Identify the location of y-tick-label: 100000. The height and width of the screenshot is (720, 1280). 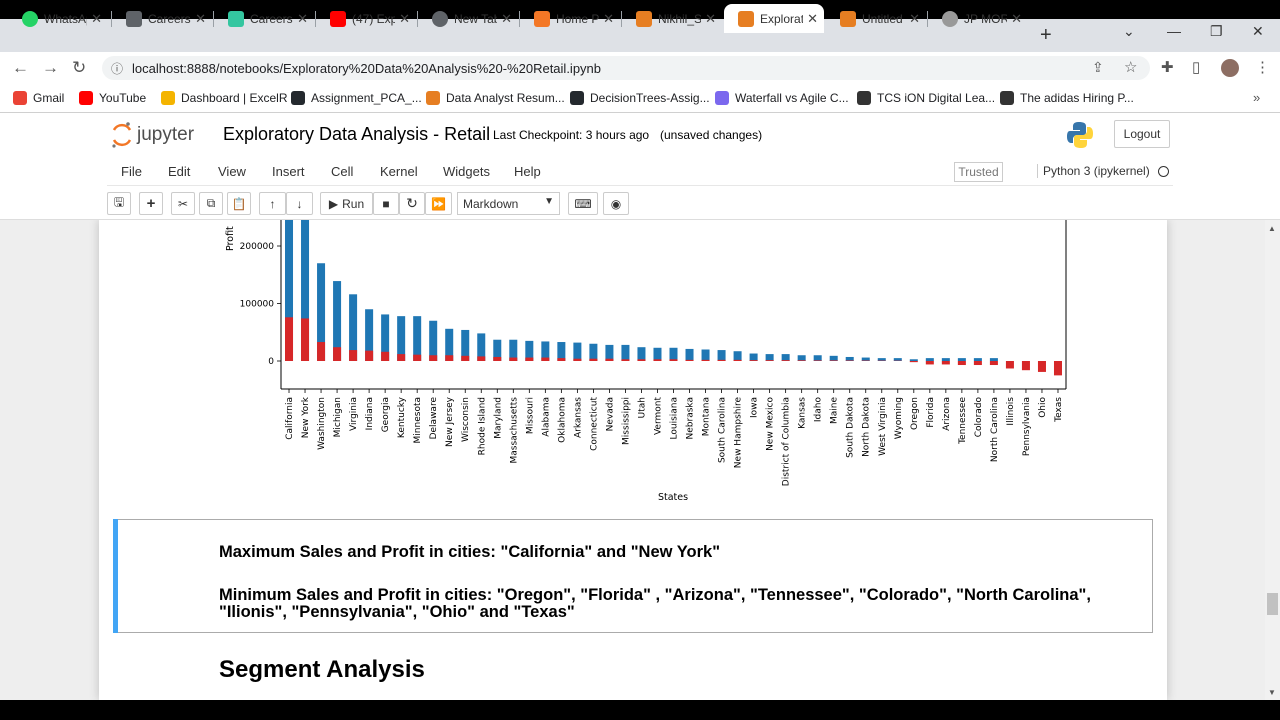
(257, 305).